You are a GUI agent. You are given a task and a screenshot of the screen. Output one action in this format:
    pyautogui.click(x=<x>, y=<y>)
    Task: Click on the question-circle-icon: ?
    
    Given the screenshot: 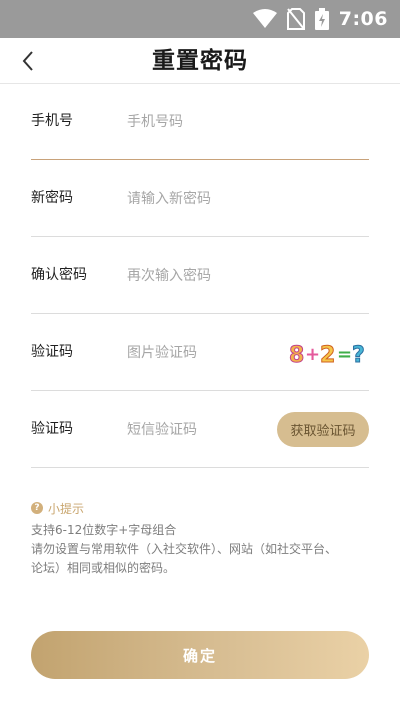 What is the action you would take?
    pyautogui.click(x=37, y=508)
    